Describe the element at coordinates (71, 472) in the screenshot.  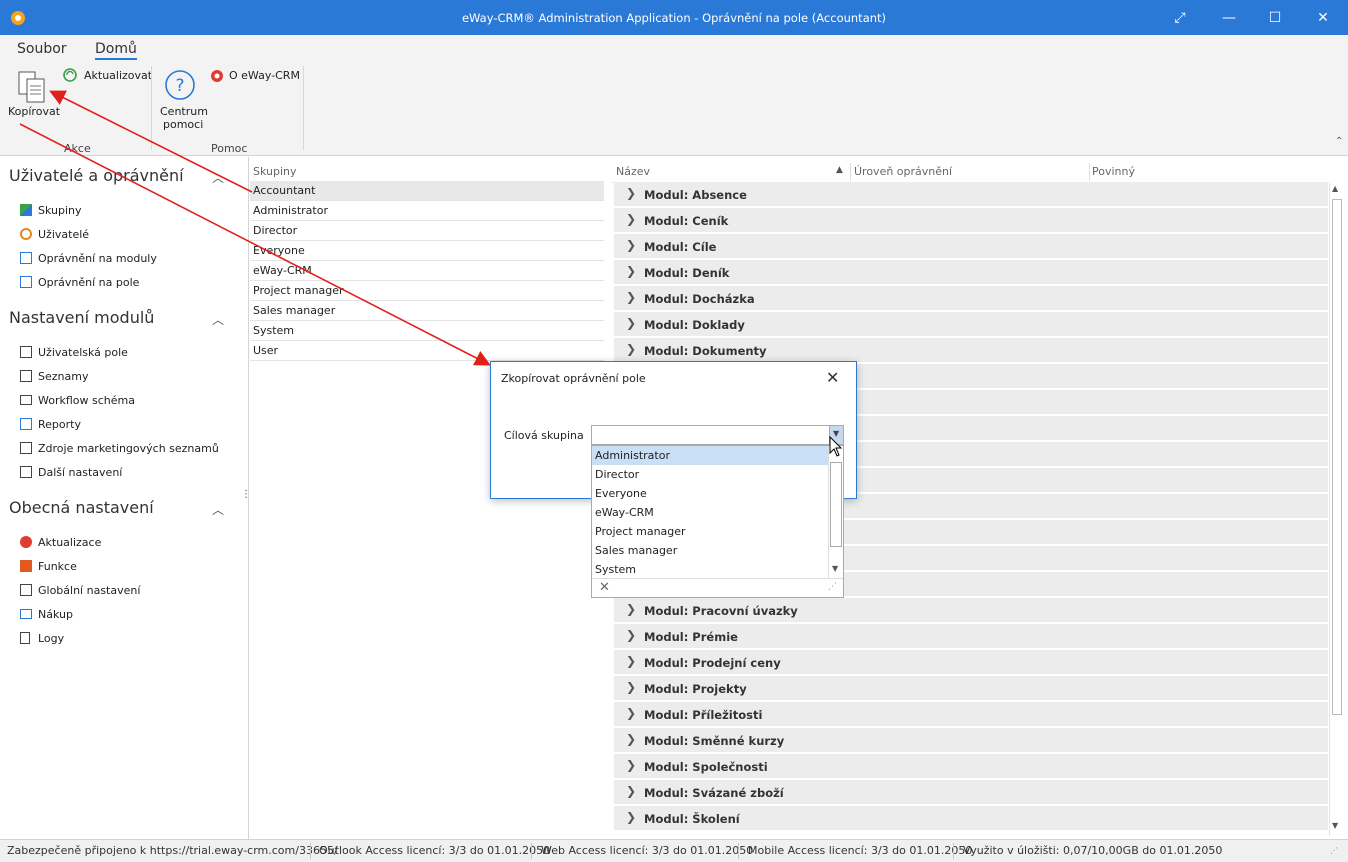
I see `nav-item-dalsi: Další nastavení` at that location.